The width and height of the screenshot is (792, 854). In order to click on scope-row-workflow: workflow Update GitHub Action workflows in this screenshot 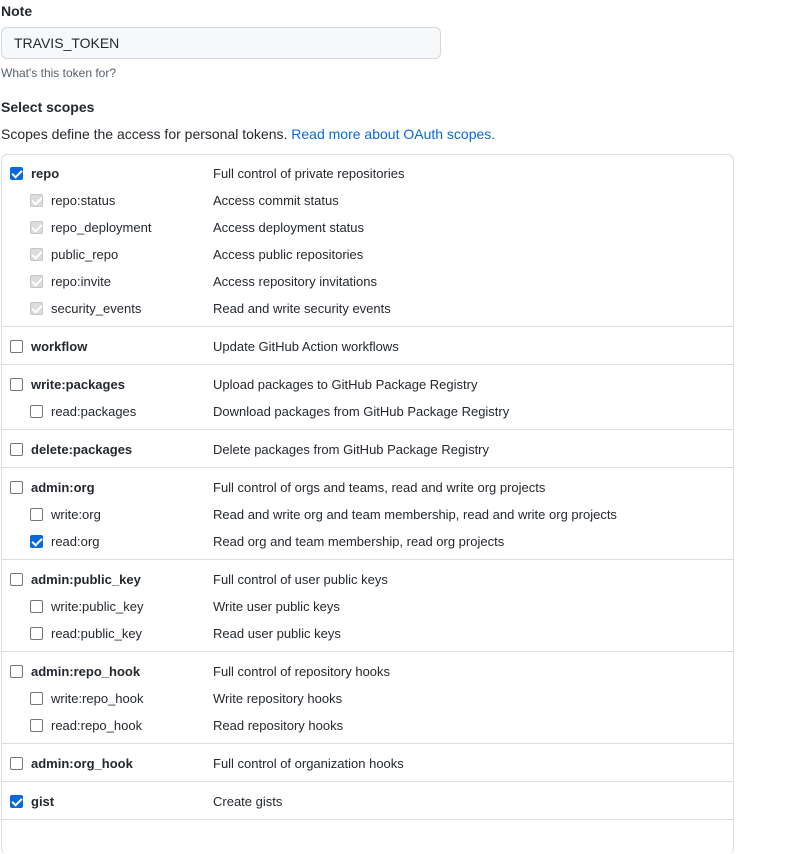, I will do `click(367, 347)`.